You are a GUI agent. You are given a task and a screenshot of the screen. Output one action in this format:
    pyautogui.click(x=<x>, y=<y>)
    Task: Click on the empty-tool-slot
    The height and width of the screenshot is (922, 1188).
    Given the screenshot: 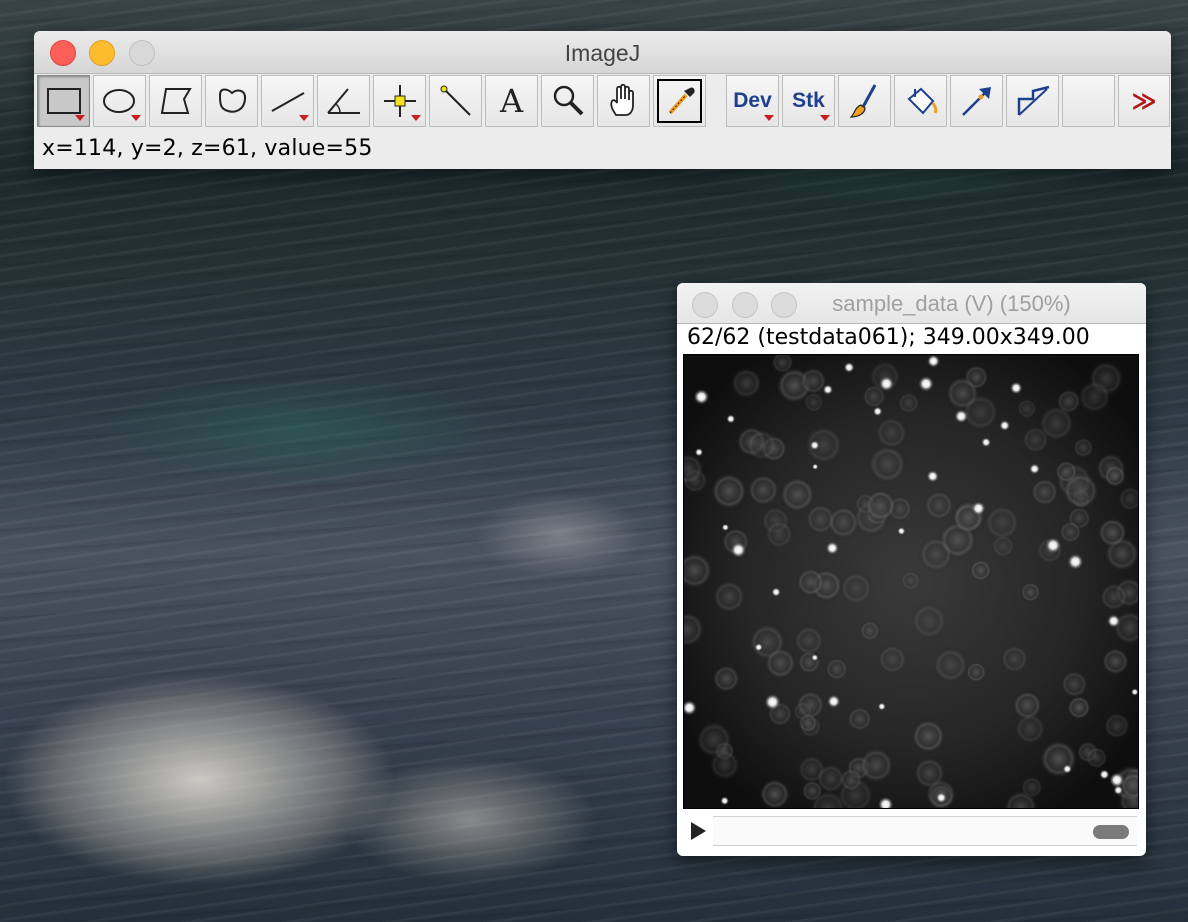 What is the action you would take?
    pyautogui.click(x=1088, y=101)
    